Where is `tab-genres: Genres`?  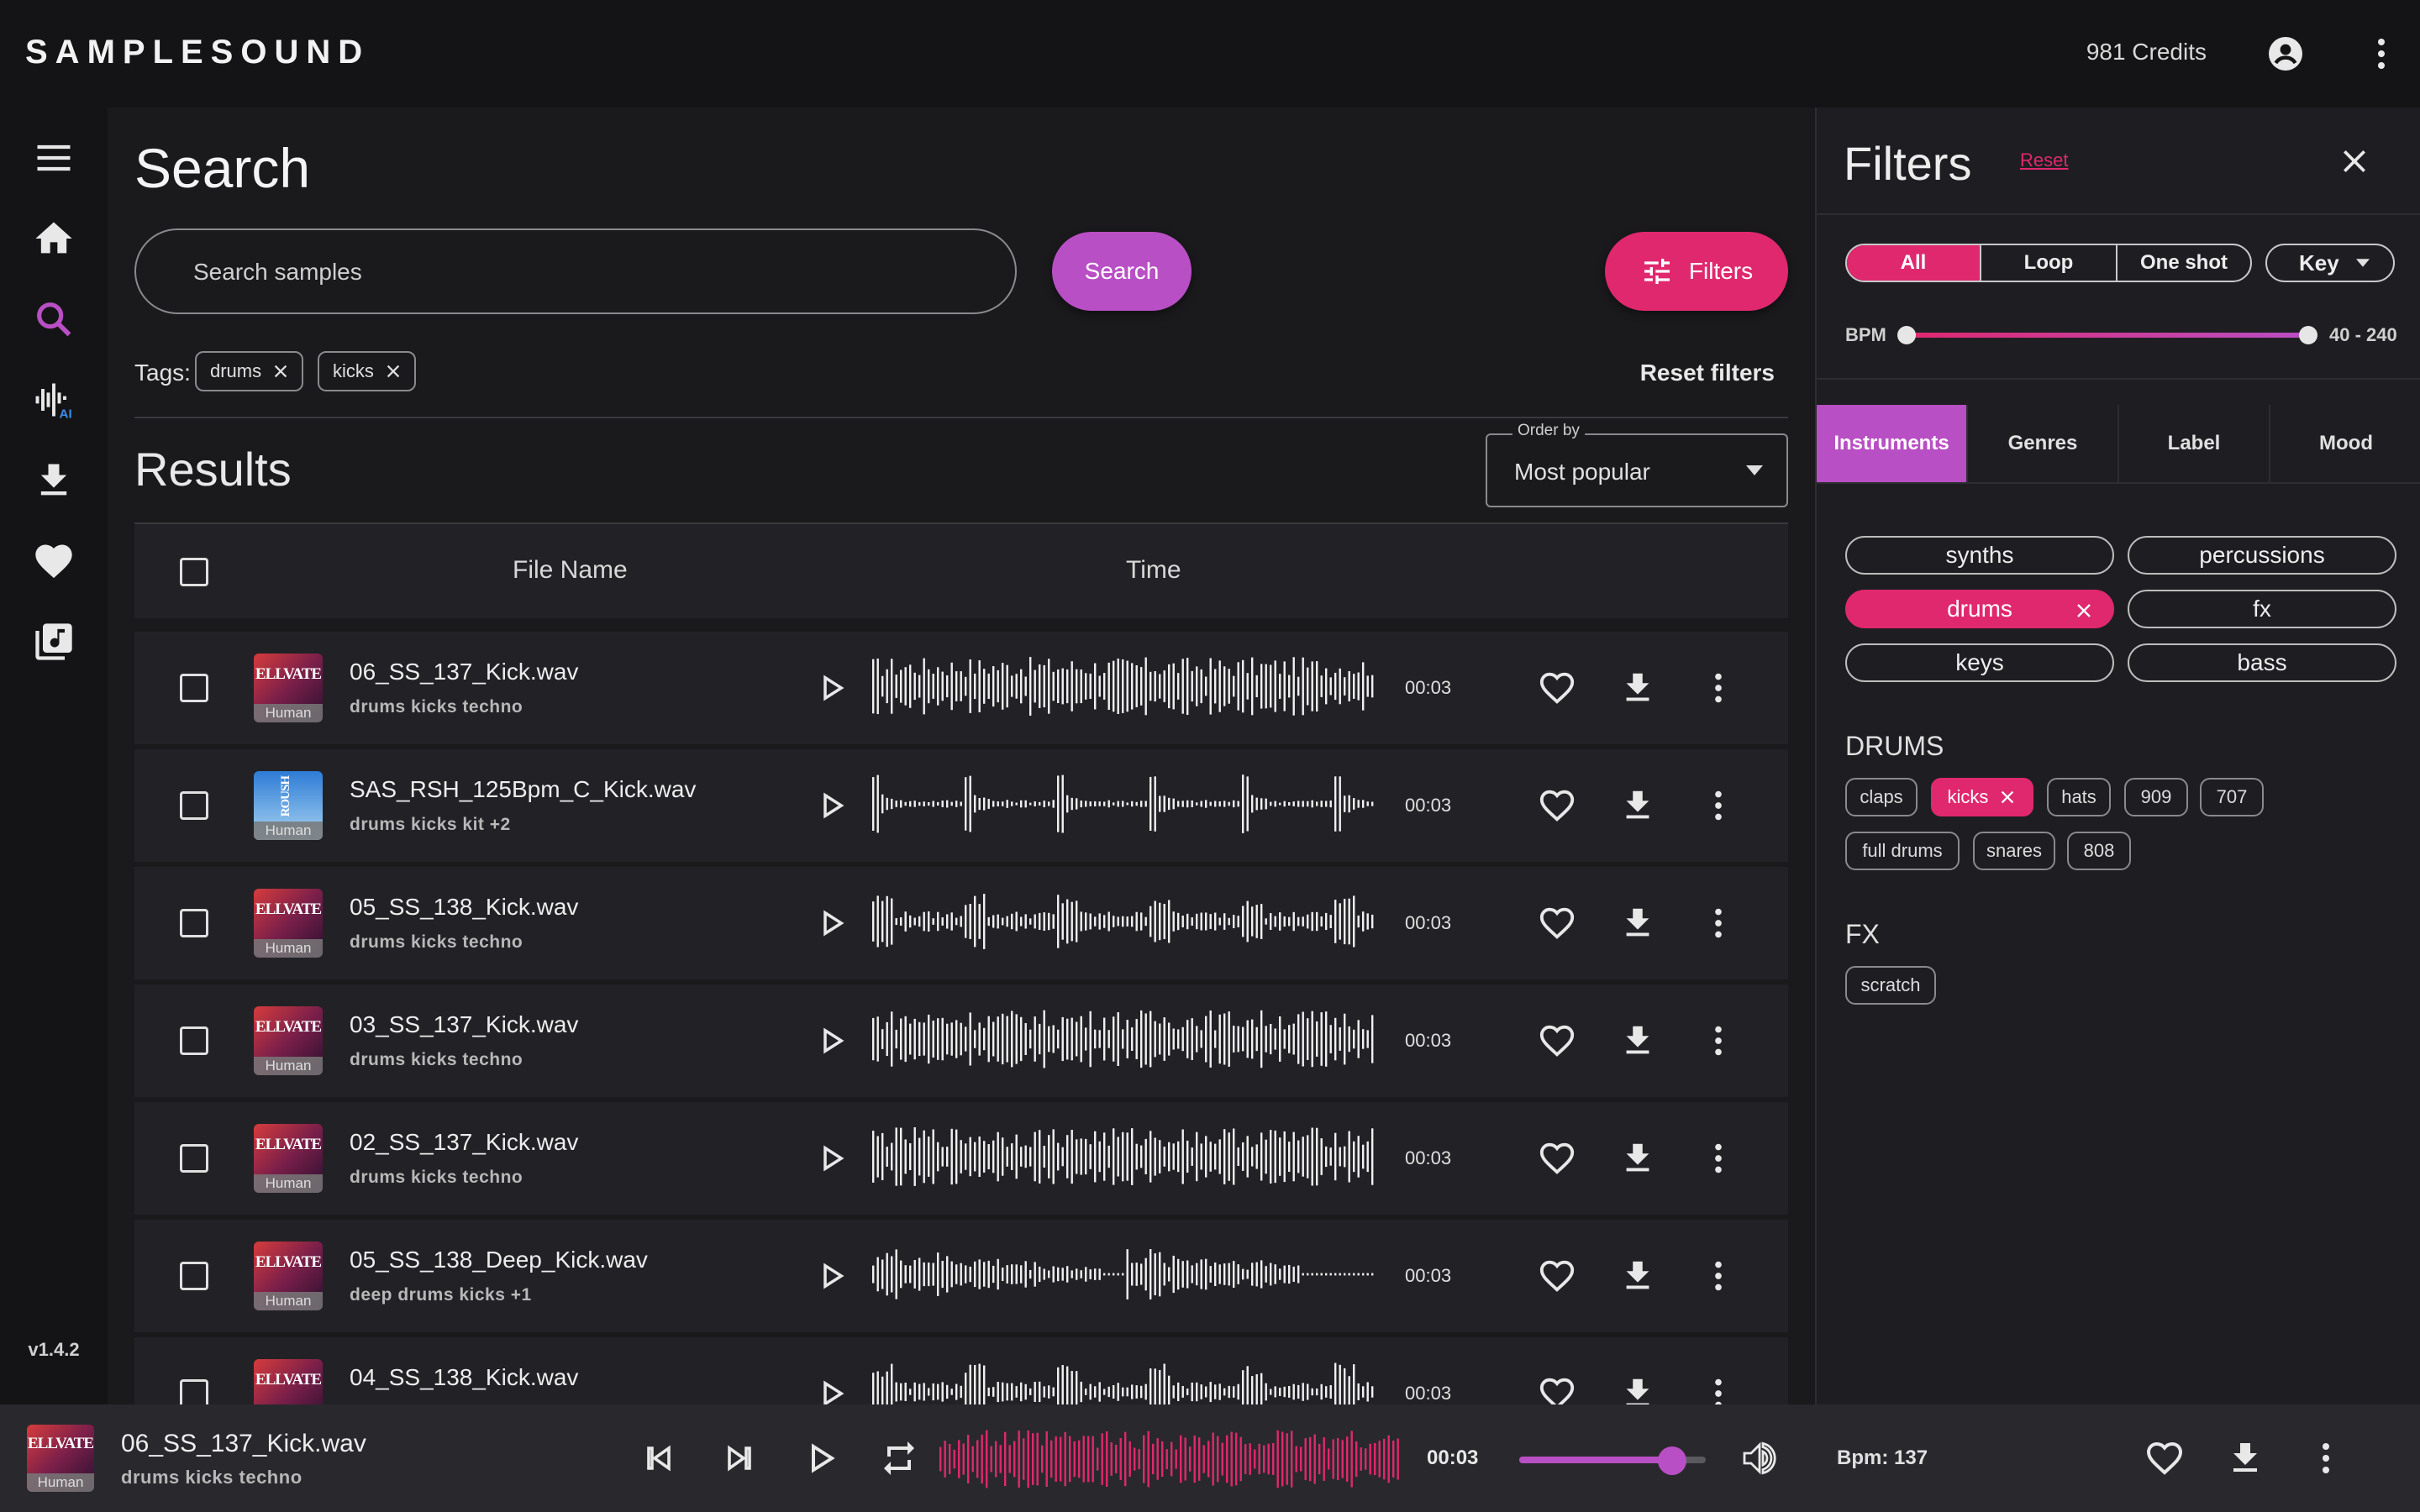
tab-genres: Genres is located at coordinates (2044, 443).